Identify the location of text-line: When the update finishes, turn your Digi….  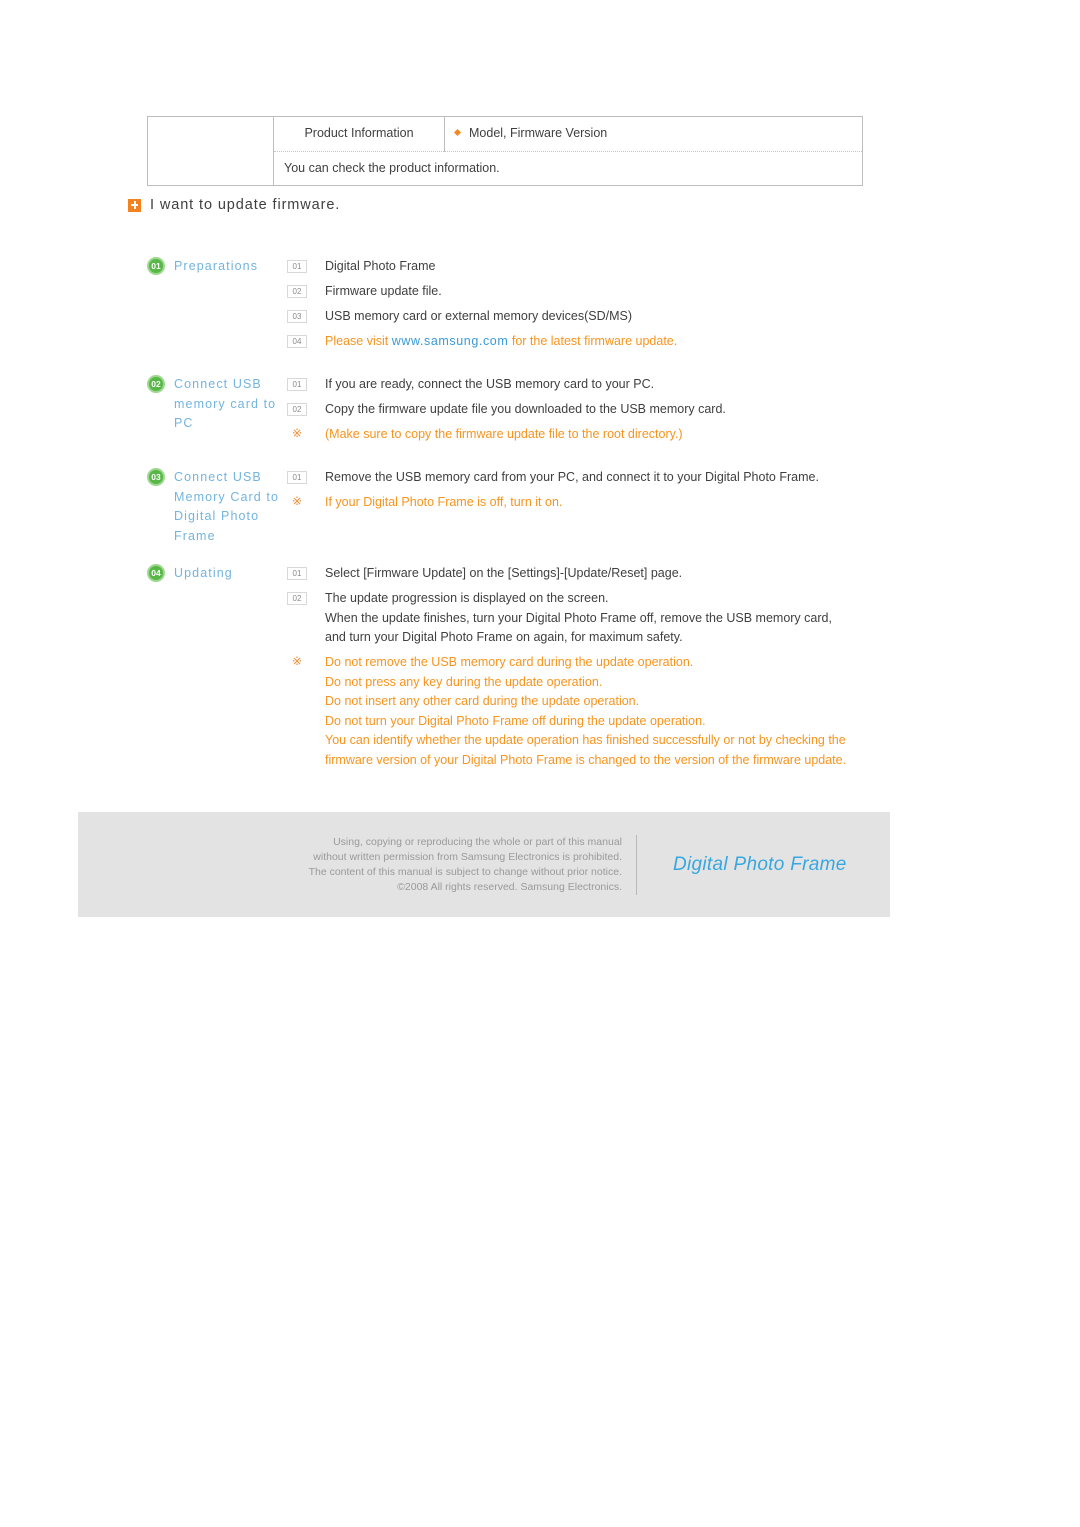
(578, 617).